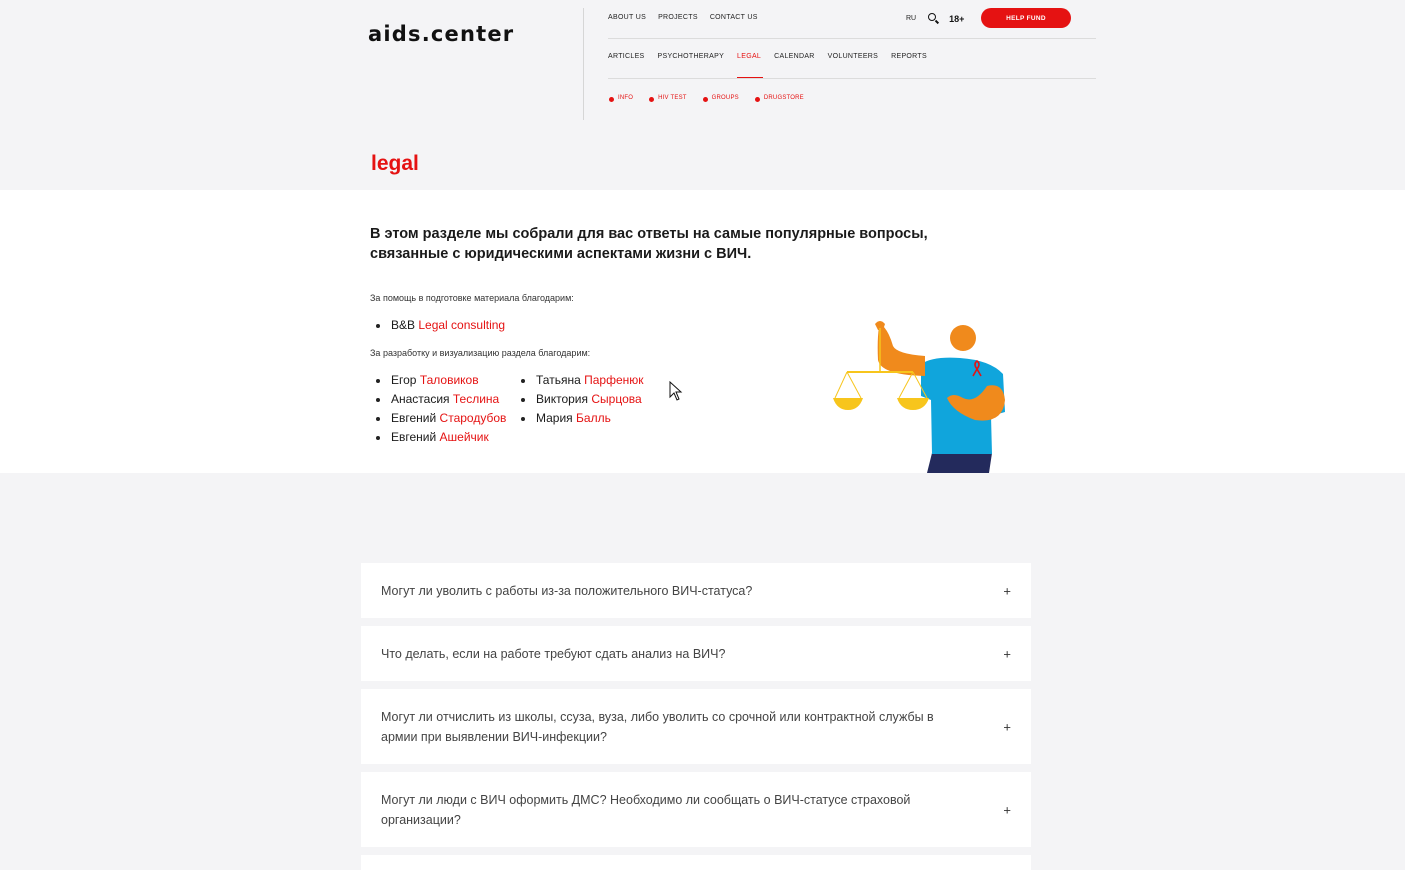 The width and height of the screenshot is (1405, 870). I want to click on subnav-groups: GROUPS, so click(720, 97).